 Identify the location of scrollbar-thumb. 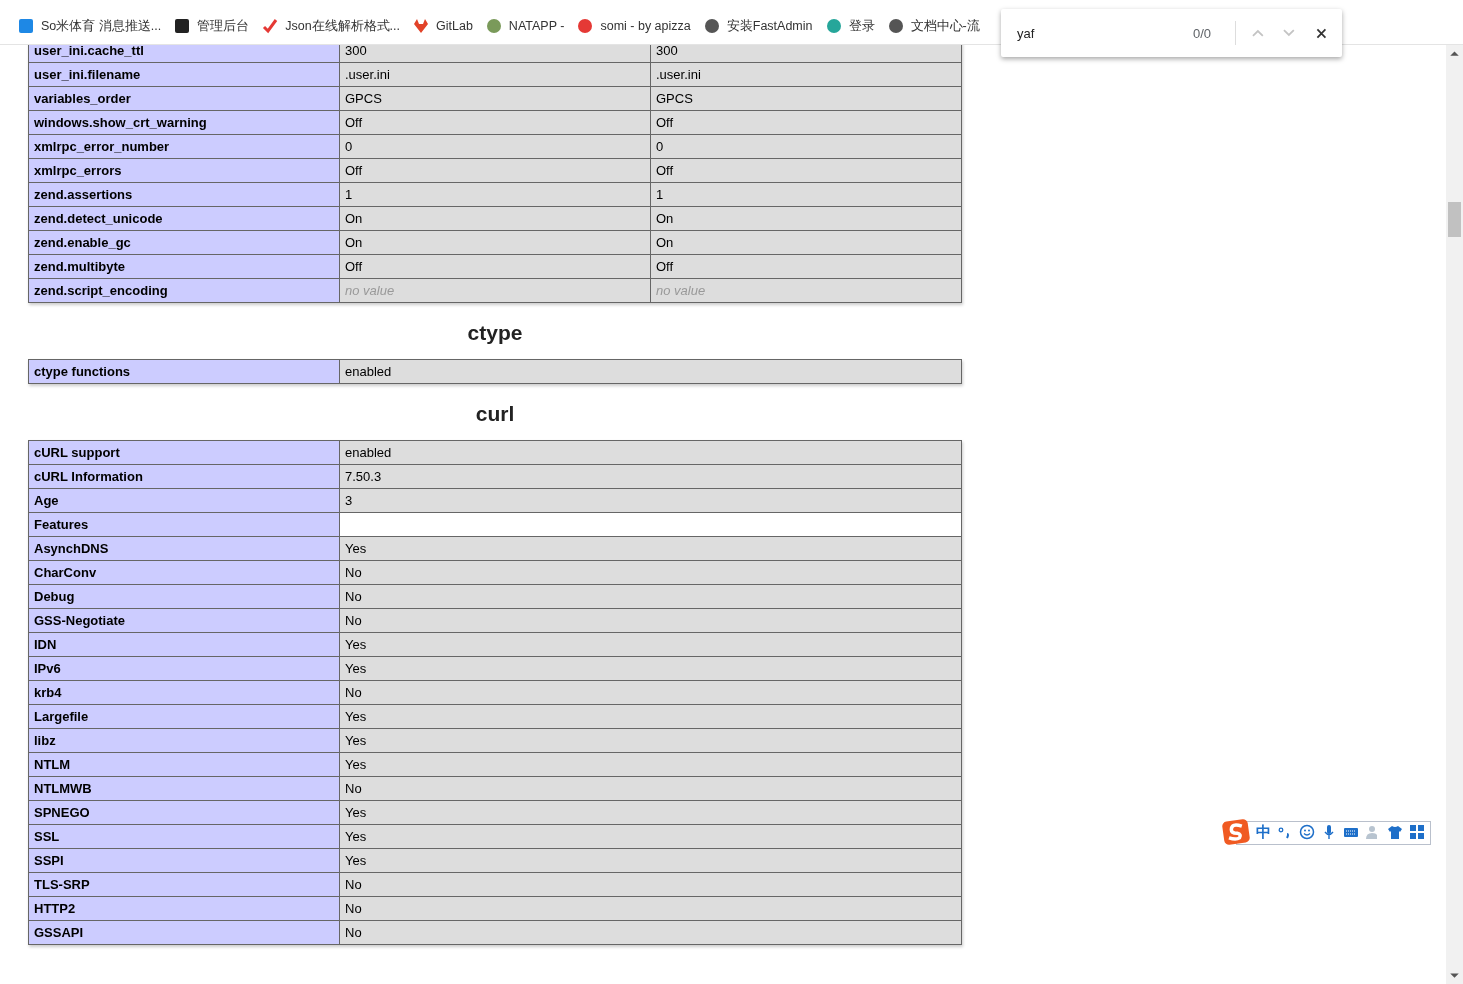
(1454, 219).